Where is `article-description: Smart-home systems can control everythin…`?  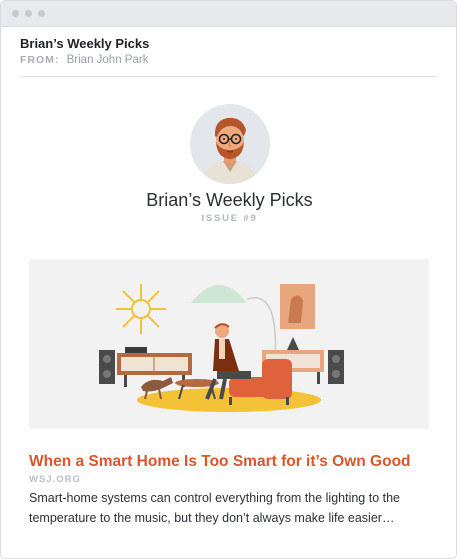 article-description: Smart-home systems can control everythin… is located at coordinates (214, 508).